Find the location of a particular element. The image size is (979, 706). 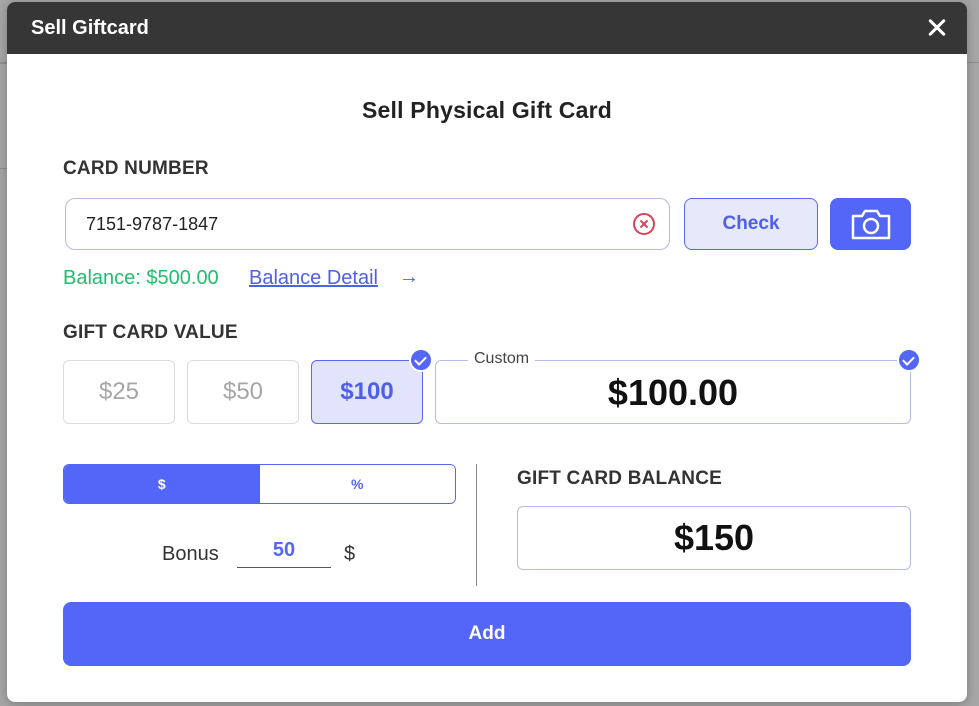

custom-value-field: Custom $100.00 is located at coordinates (673, 387).